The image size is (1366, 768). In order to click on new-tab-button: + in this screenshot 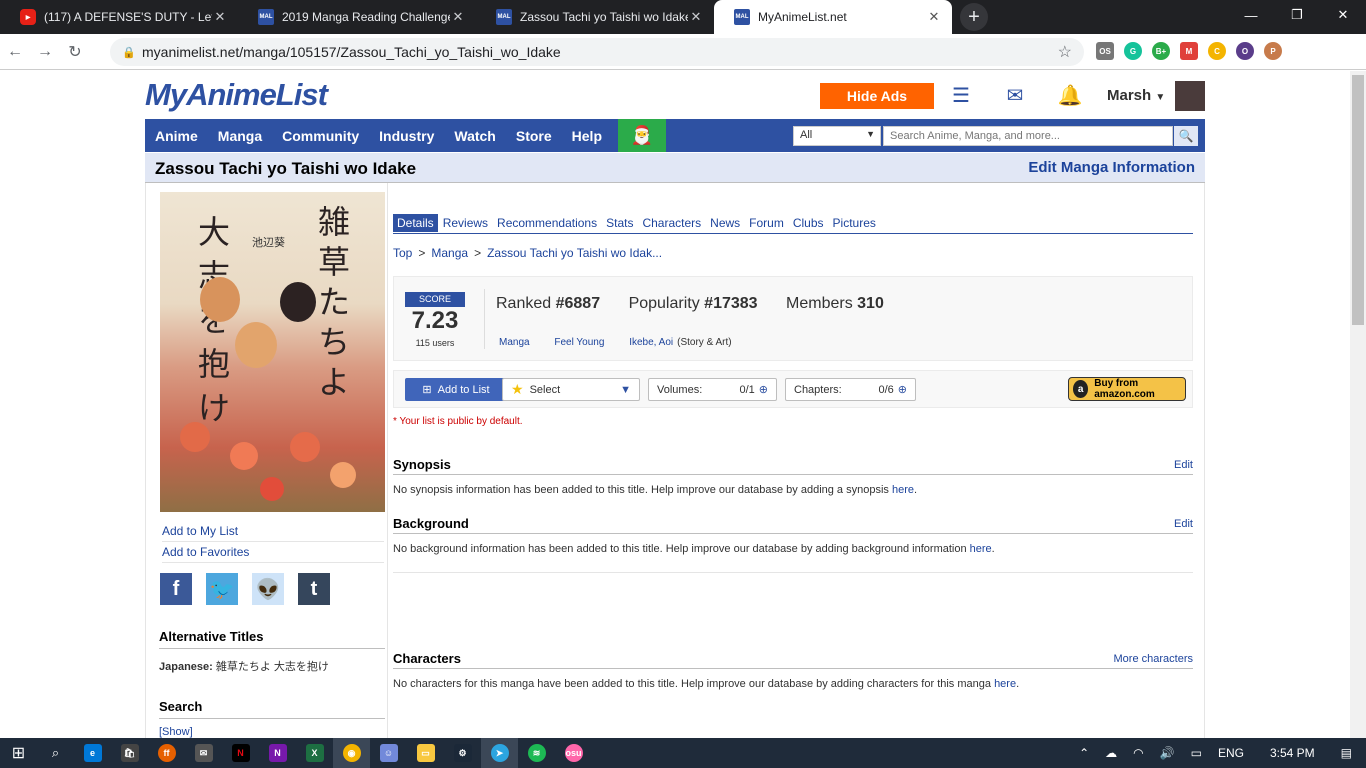, I will do `click(974, 17)`.